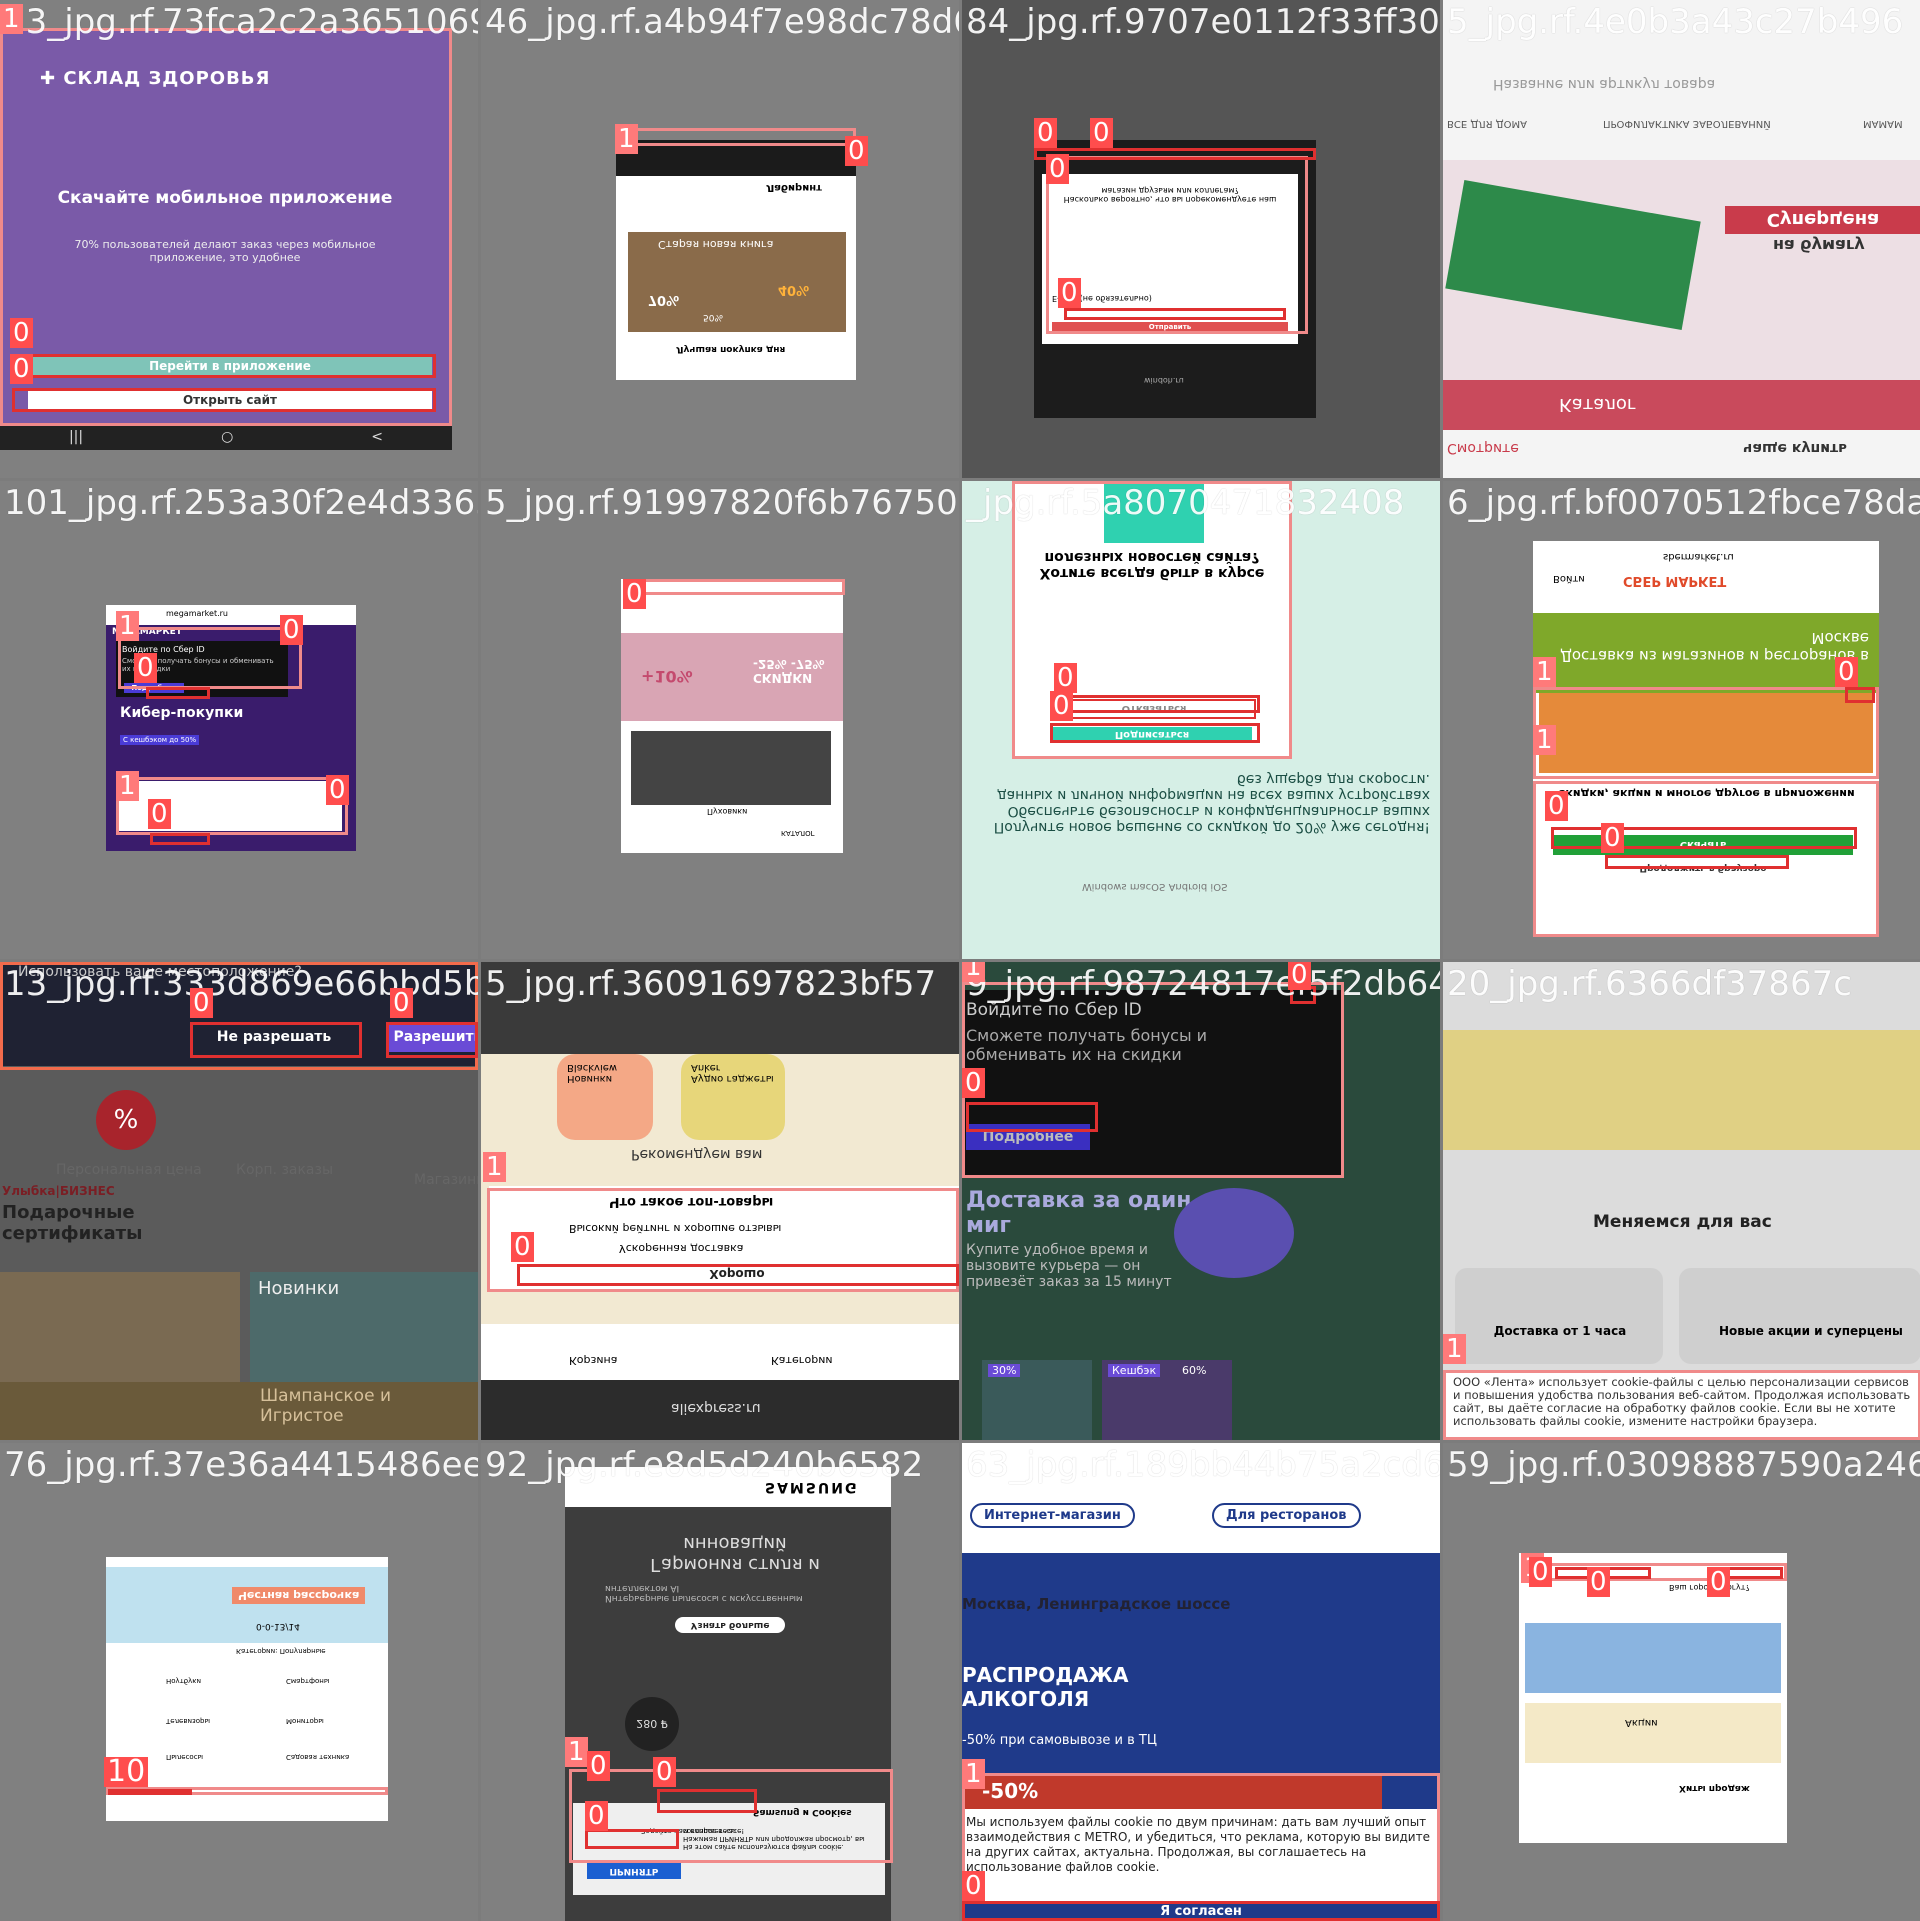  What do you see at coordinates (1569, 578) in the screenshot?
I see `login-link: Войти` at bounding box center [1569, 578].